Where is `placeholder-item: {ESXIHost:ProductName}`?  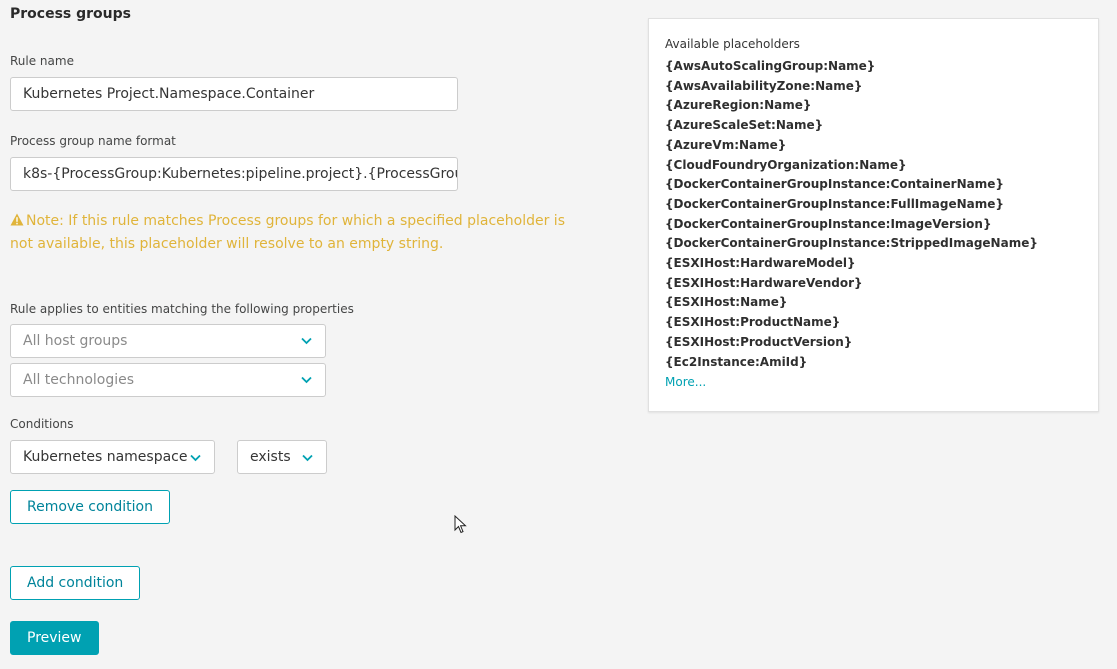
placeholder-item: {ESXIHost:ProductName} is located at coordinates (753, 322).